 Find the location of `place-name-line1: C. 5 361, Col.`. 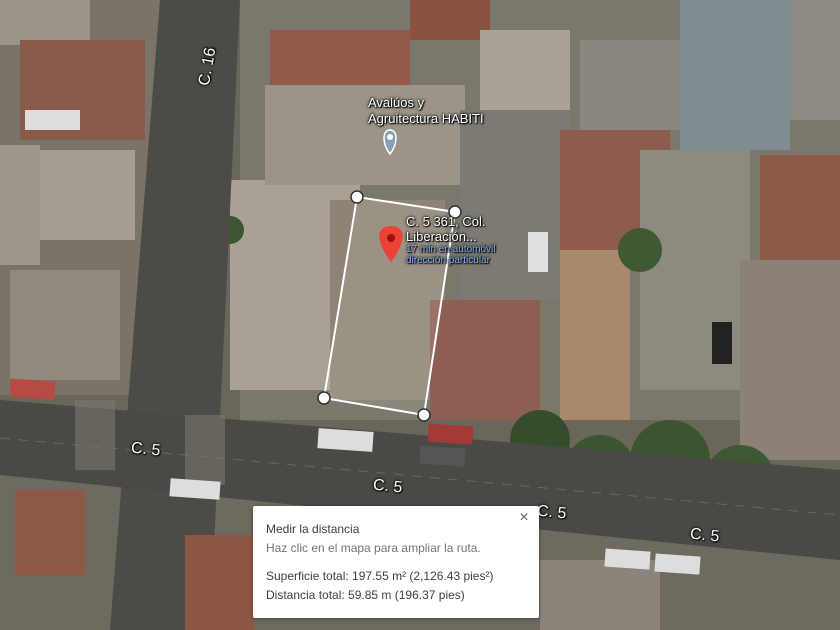

place-name-line1: C. 5 361, Col. is located at coordinates (446, 221).